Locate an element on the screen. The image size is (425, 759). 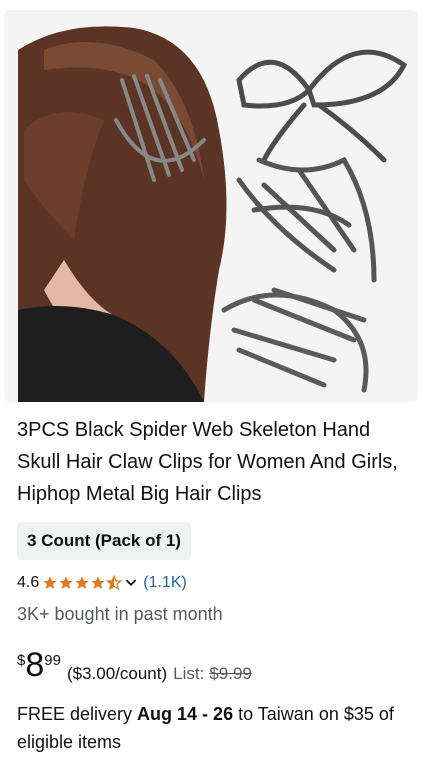
delivery-dates: Aug 14 - 26 is located at coordinates (185, 714).